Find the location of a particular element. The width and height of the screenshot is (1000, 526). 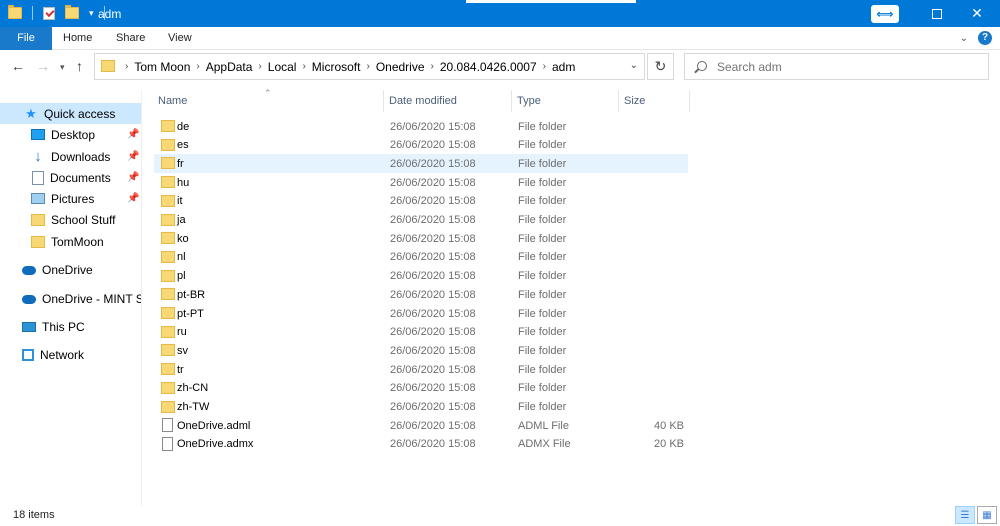

minimize-button: ⟺ is located at coordinates (885, 13).